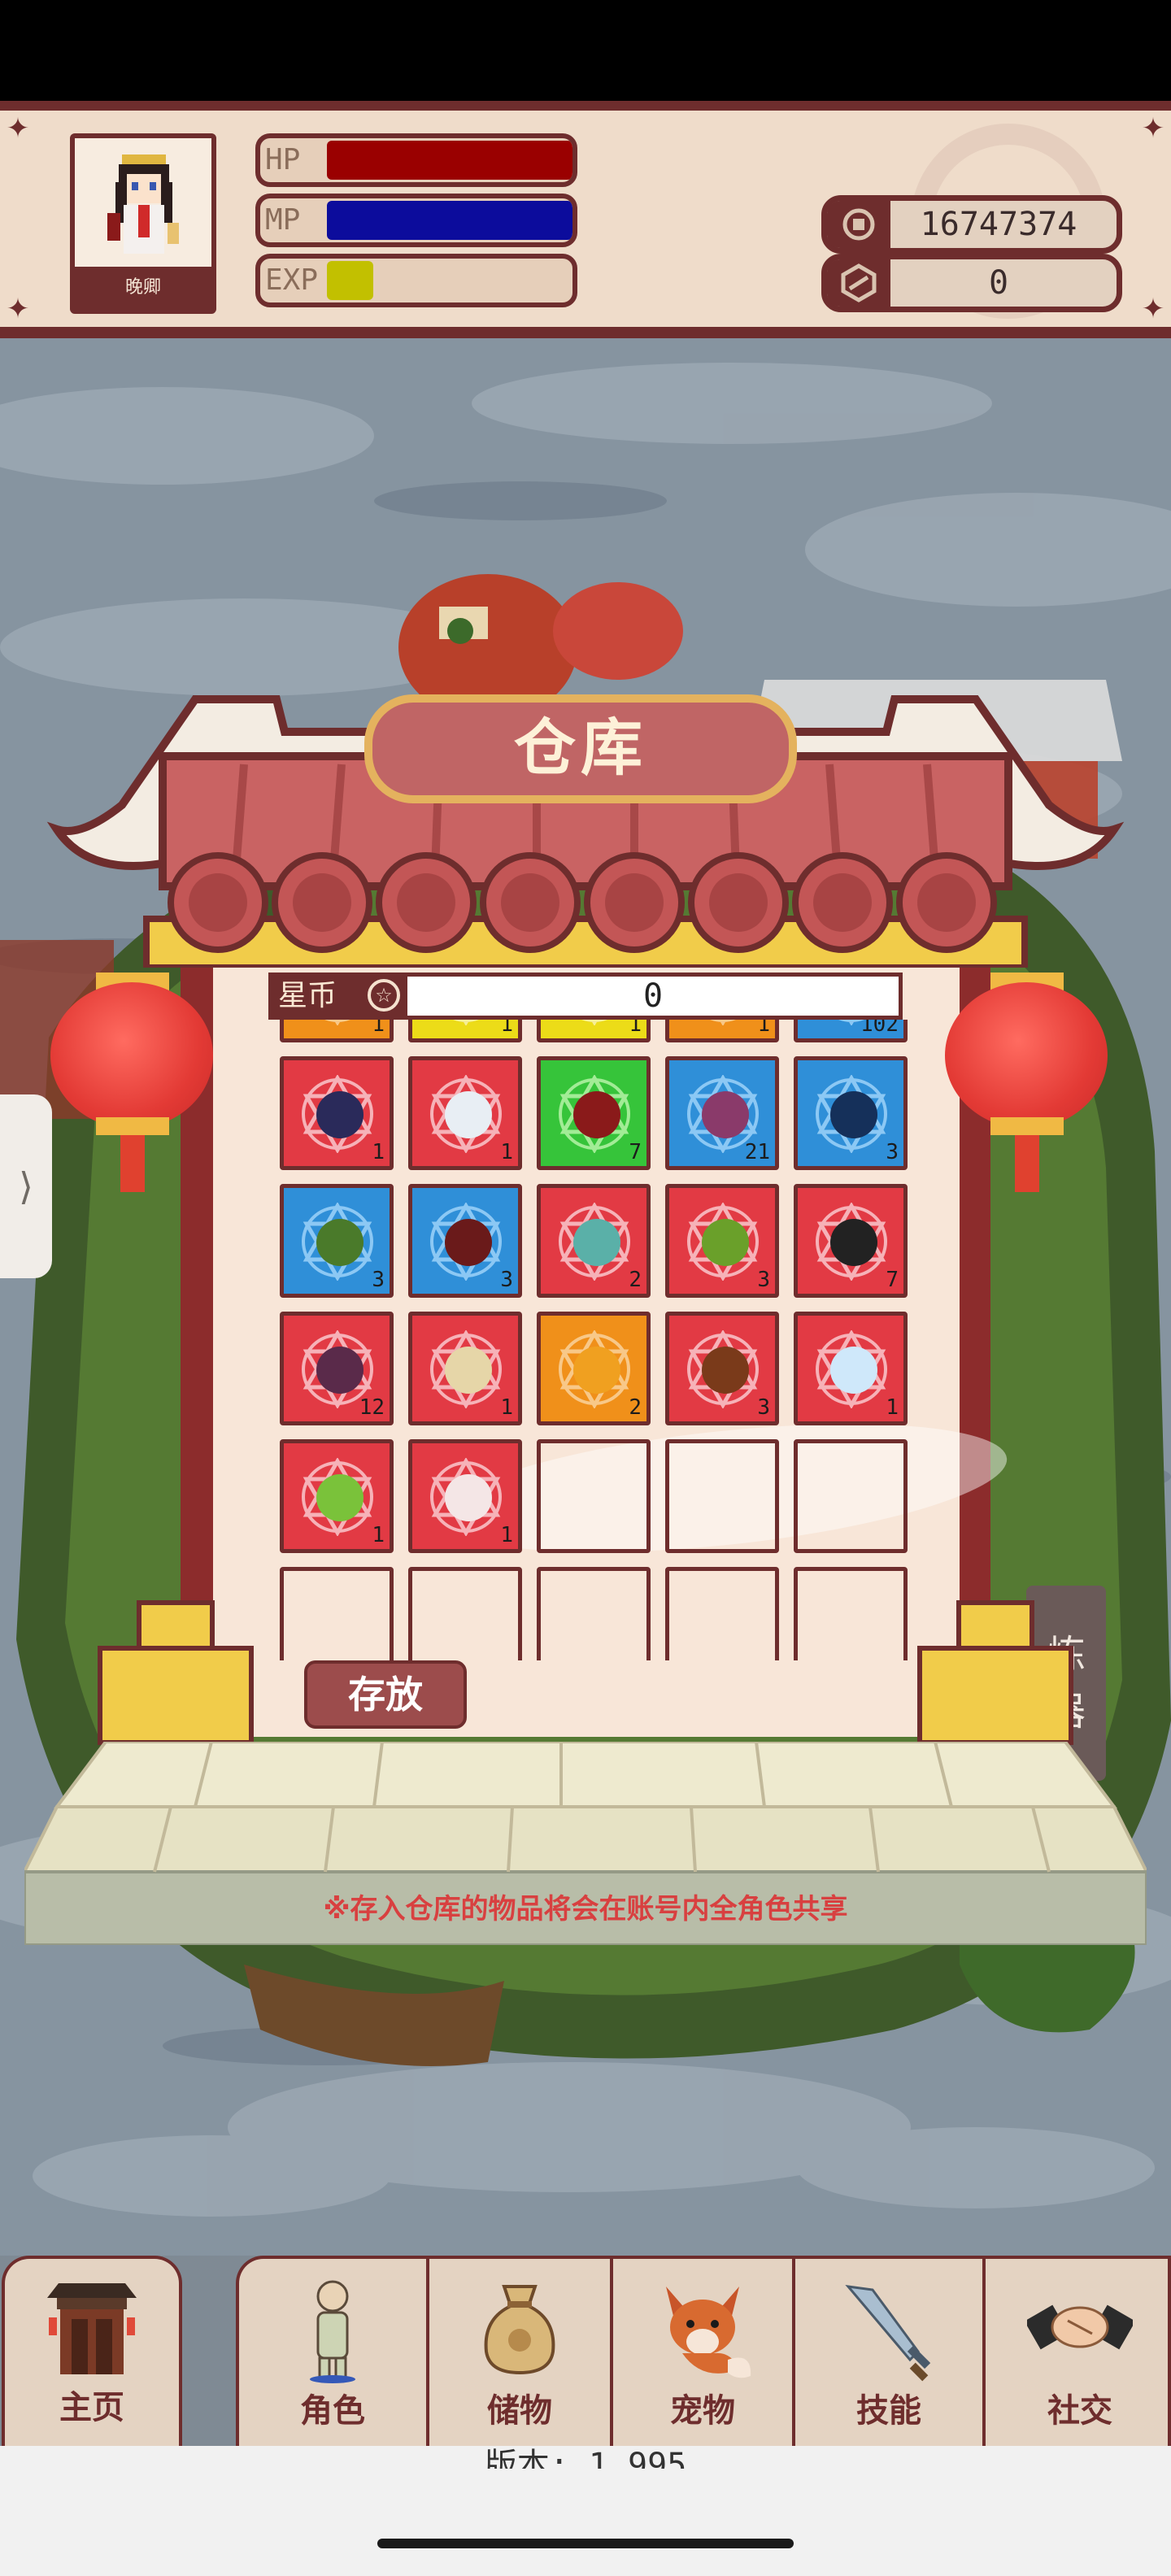 This screenshot has height=2576, width=1171. Describe the element at coordinates (176, 1625) in the screenshot. I see `left-pillar-cap` at that location.